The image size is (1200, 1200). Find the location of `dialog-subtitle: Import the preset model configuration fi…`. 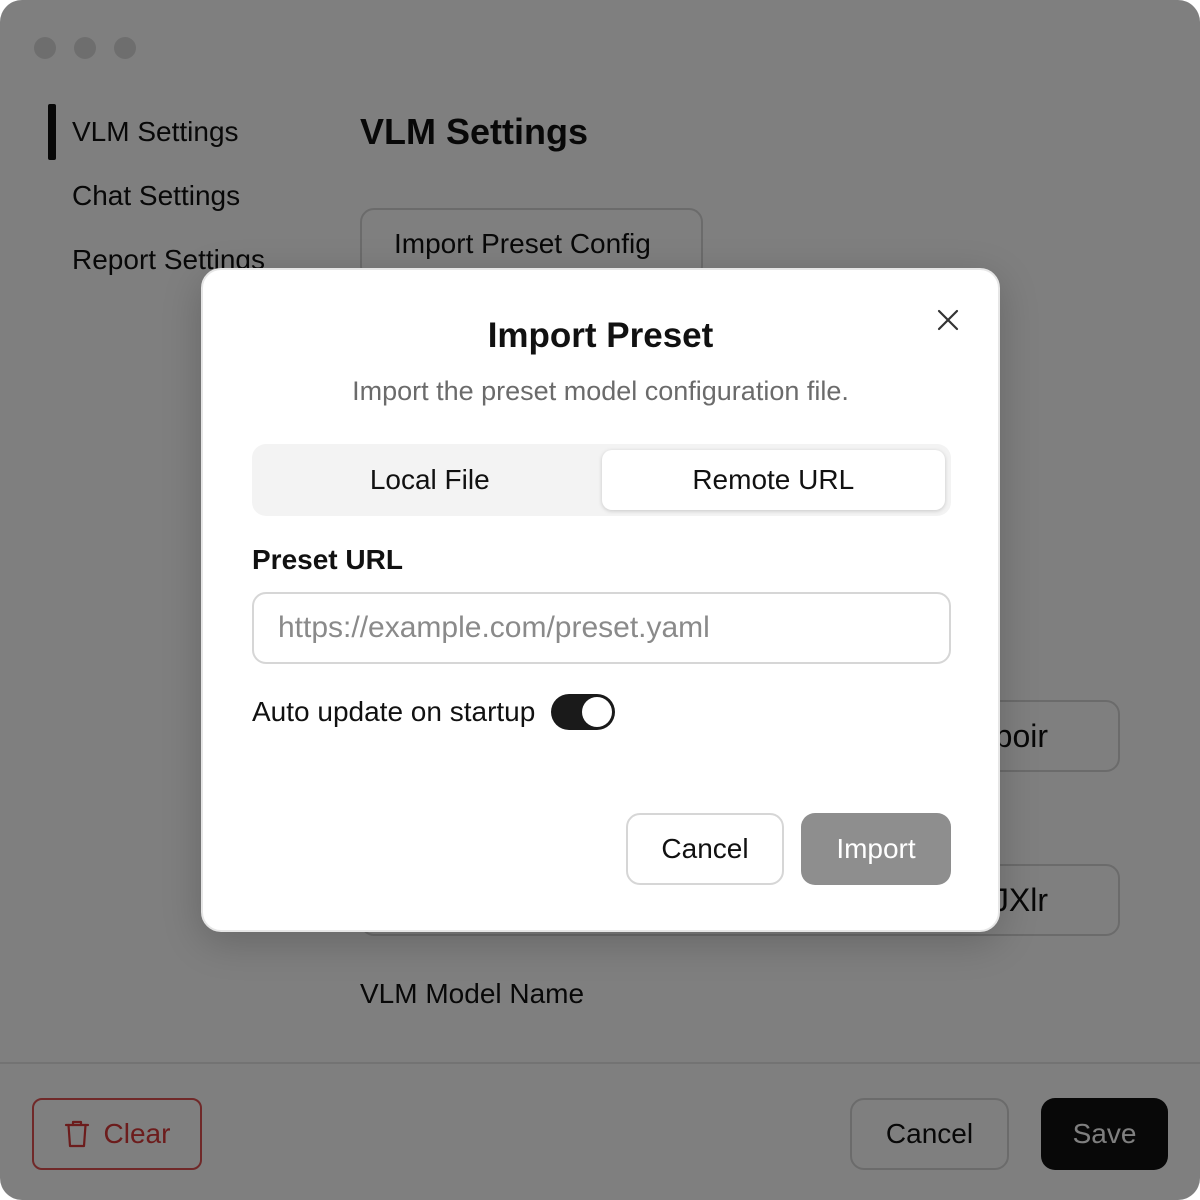

dialog-subtitle: Import the preset model configuration fi… is located at coordinates (600, 391).